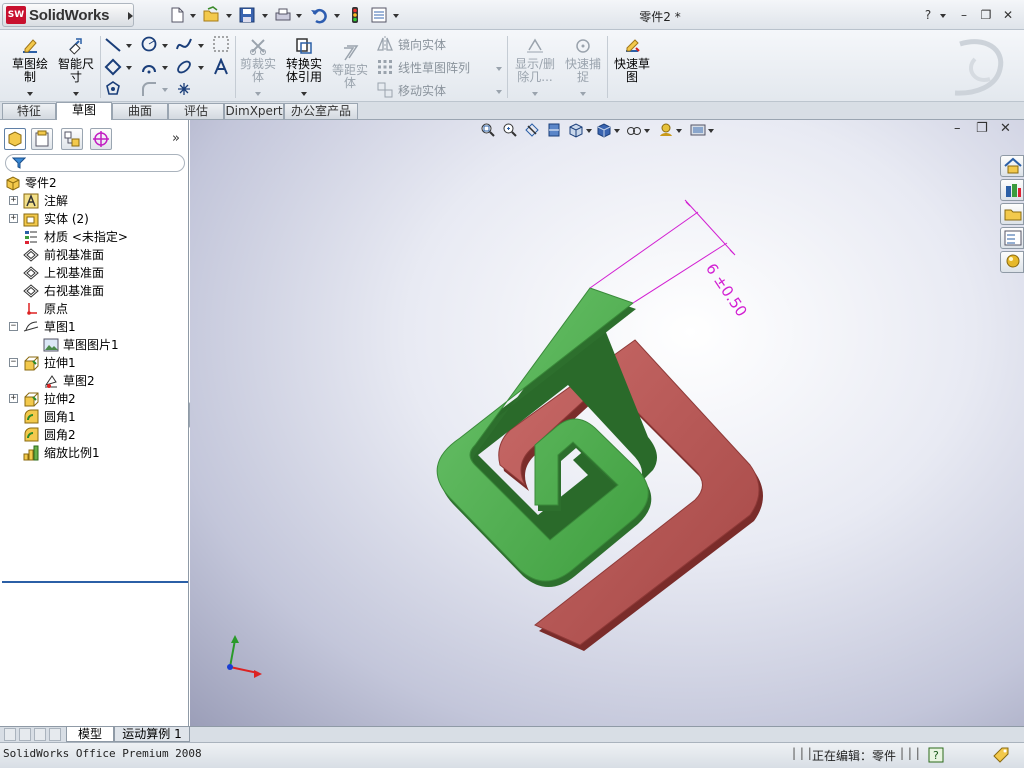 This screenshot has width=1024, height=768. Describe the element at coordinates (488, 130) in the screenshot. I see `zoom-to-fit-icon` at that location.